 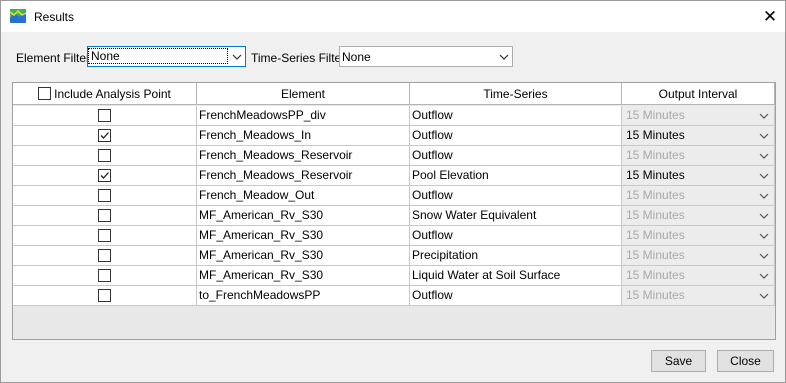 I want to click on table-row: French_Meadow_Out Outflow 15 Minutes, so click(x=394, y=196).